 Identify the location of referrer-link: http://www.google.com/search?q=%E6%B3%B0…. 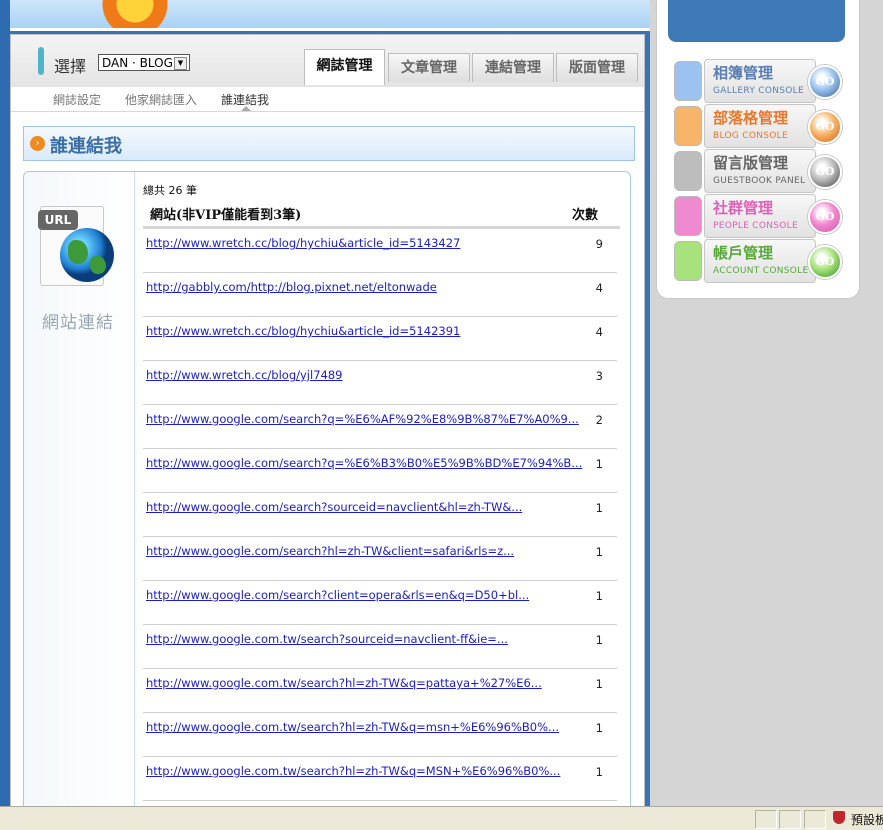
(364, 463).